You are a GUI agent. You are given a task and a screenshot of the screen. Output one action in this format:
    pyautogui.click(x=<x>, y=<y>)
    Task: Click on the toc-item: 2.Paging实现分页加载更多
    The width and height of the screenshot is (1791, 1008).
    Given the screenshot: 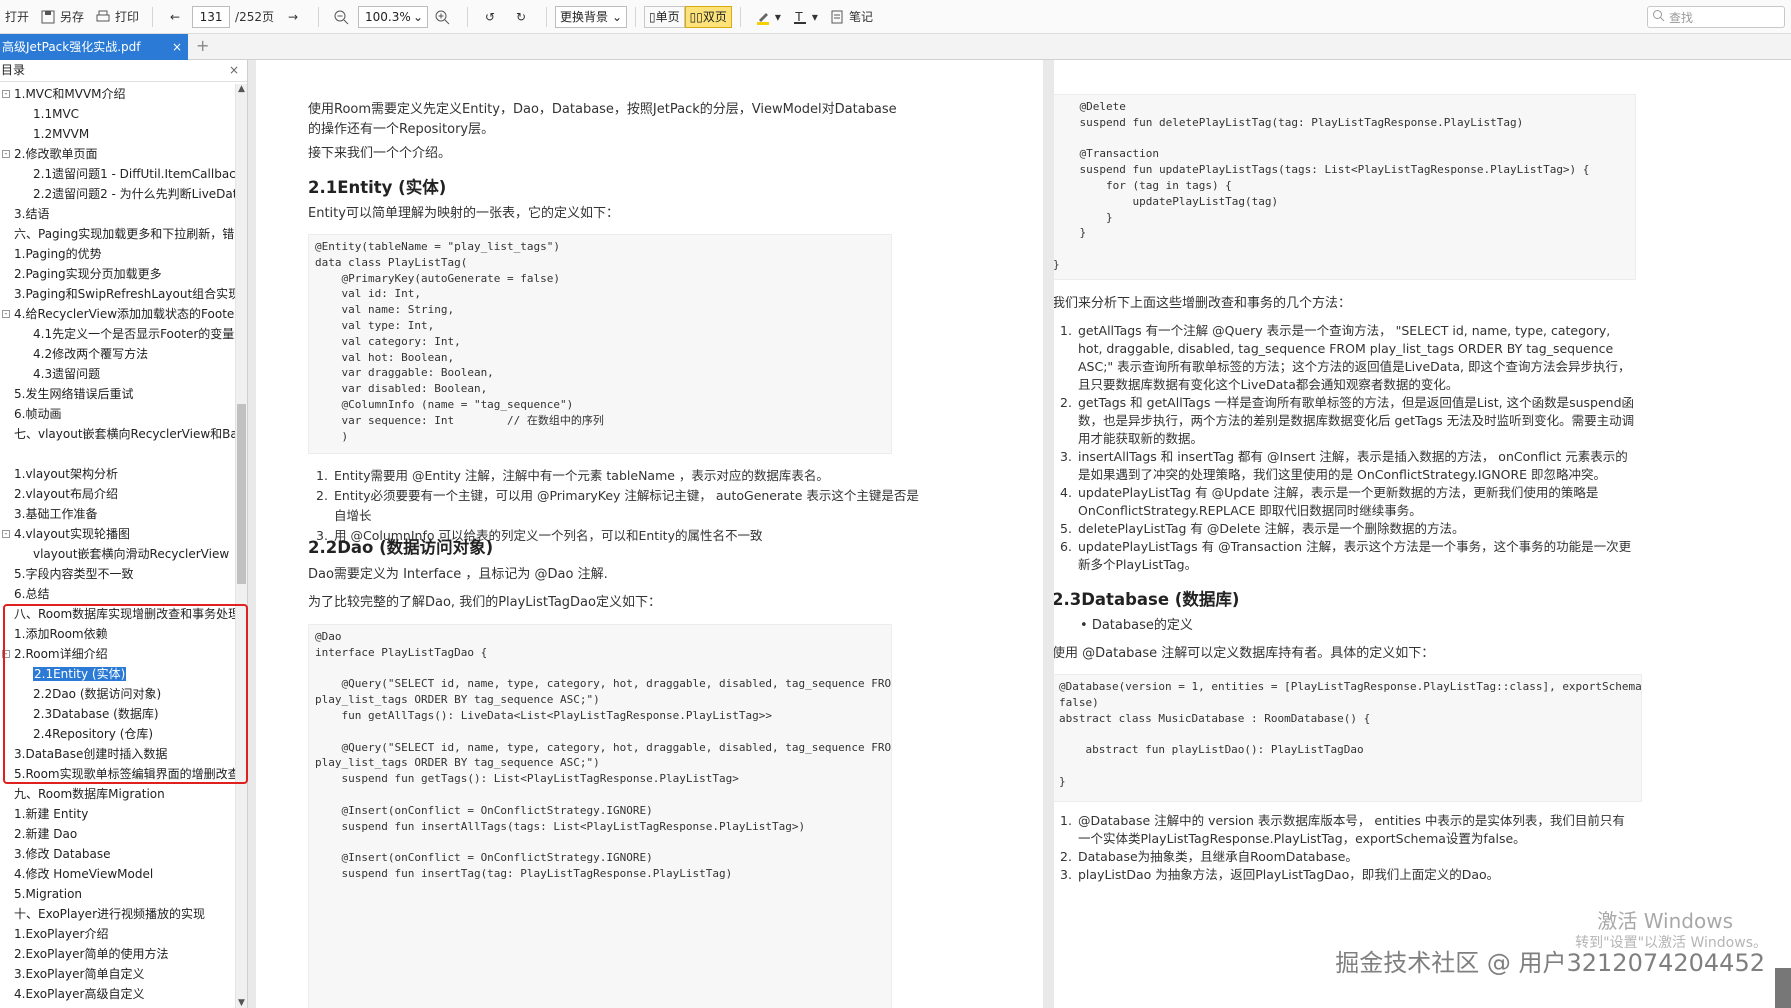 What is the action you would take?
    pyautogui.click(x=118, y=274)
    